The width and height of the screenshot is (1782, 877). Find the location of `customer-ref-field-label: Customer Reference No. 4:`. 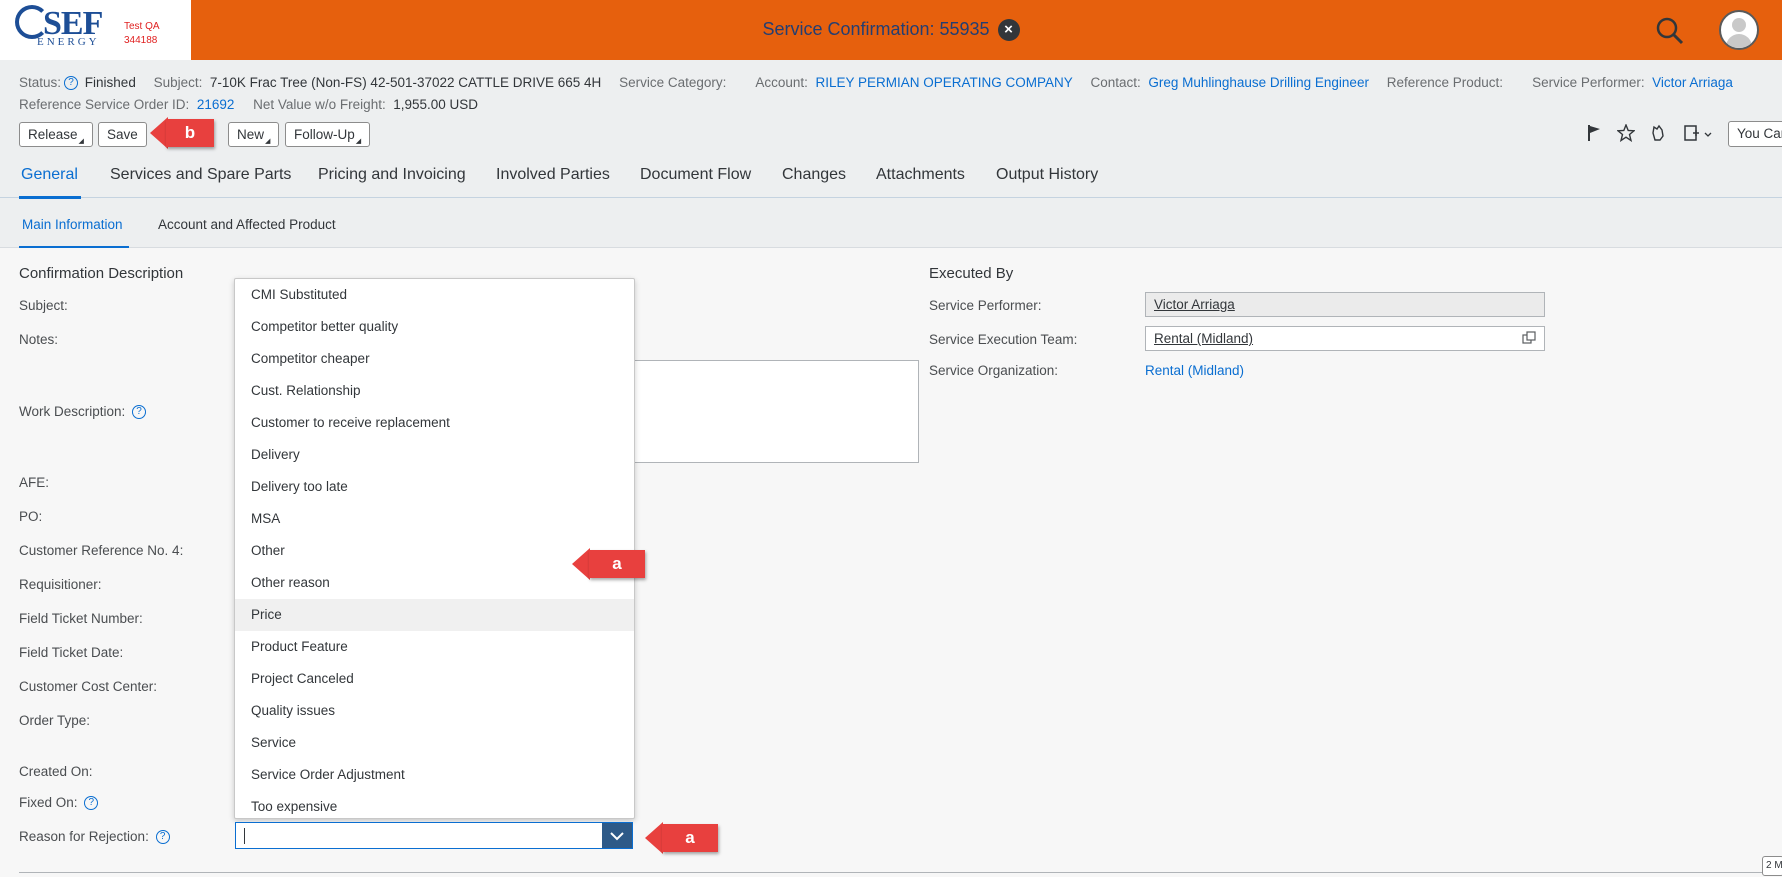

customer-ref-field-label: Customer Reference No. 4: is located at coordinates (101, 550).